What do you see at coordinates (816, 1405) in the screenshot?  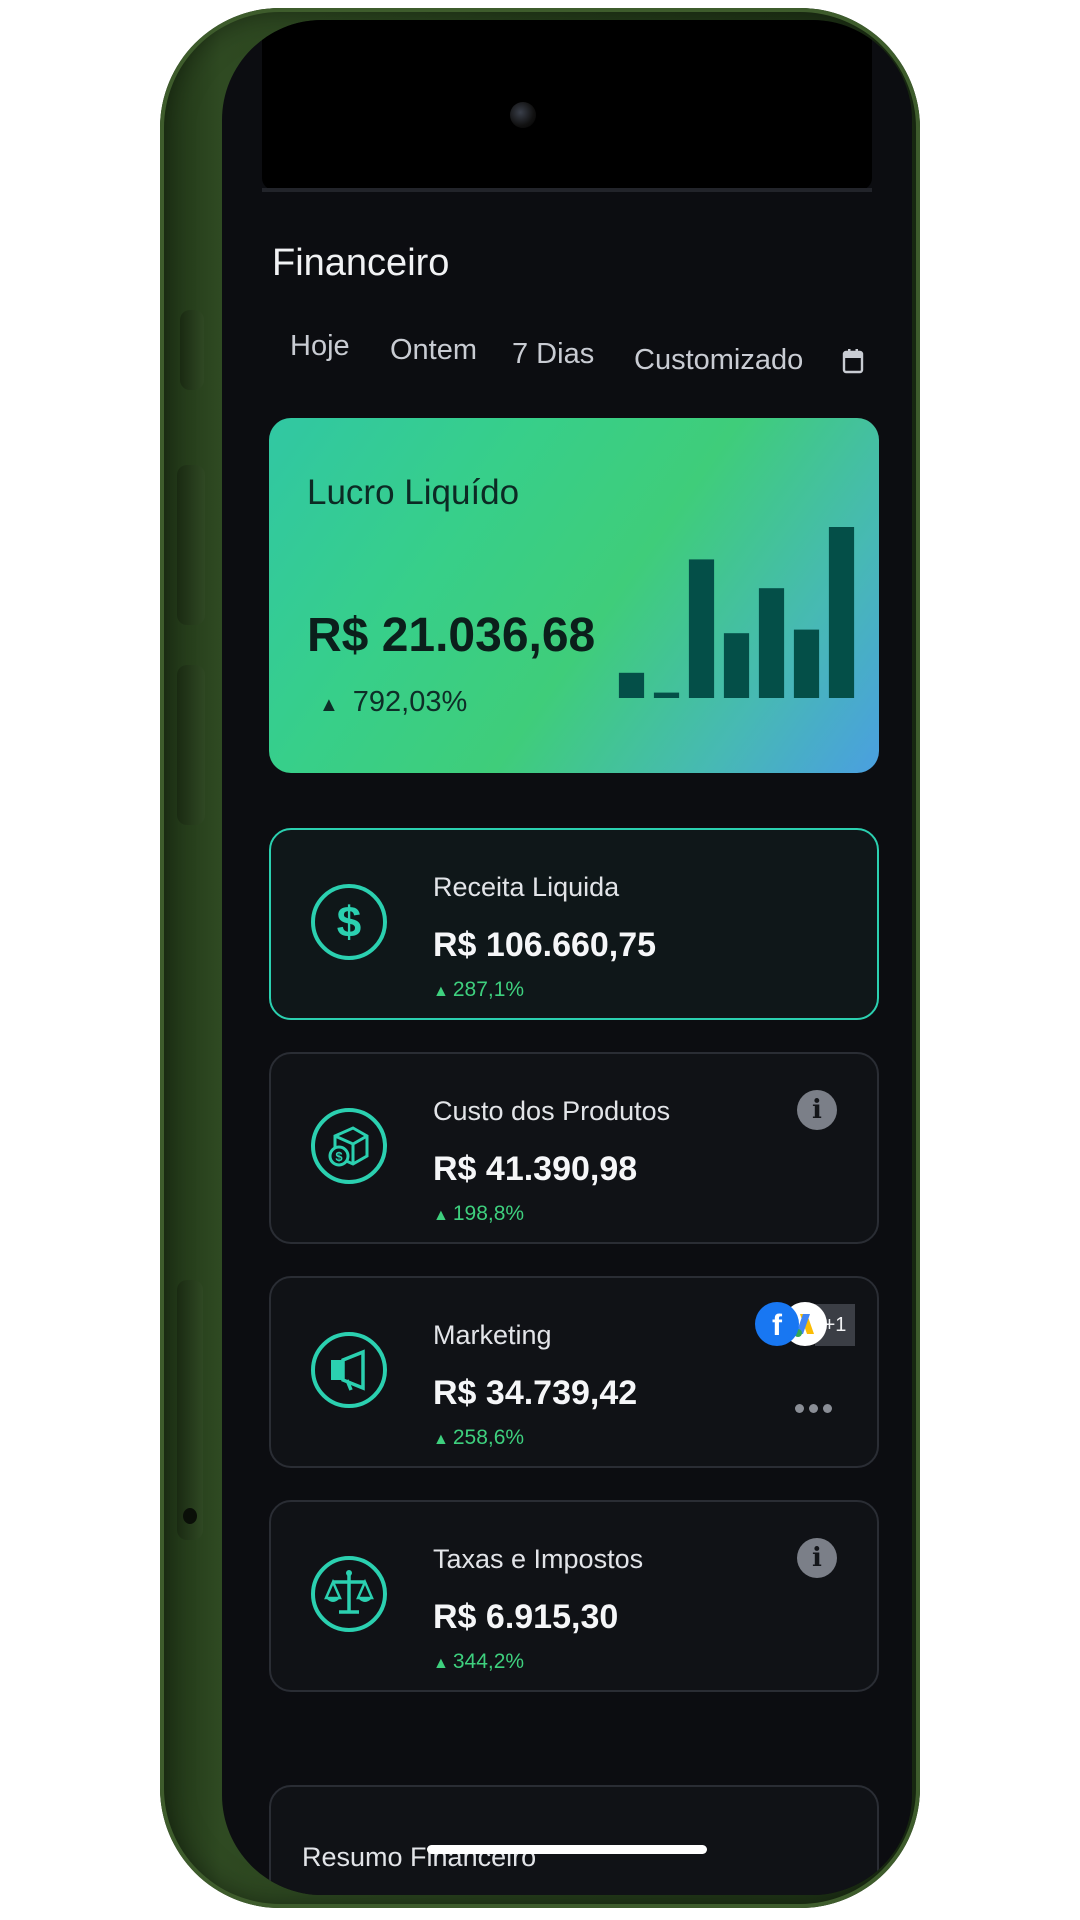 I see `more-options-icon` at bounding box center [816, 1405].